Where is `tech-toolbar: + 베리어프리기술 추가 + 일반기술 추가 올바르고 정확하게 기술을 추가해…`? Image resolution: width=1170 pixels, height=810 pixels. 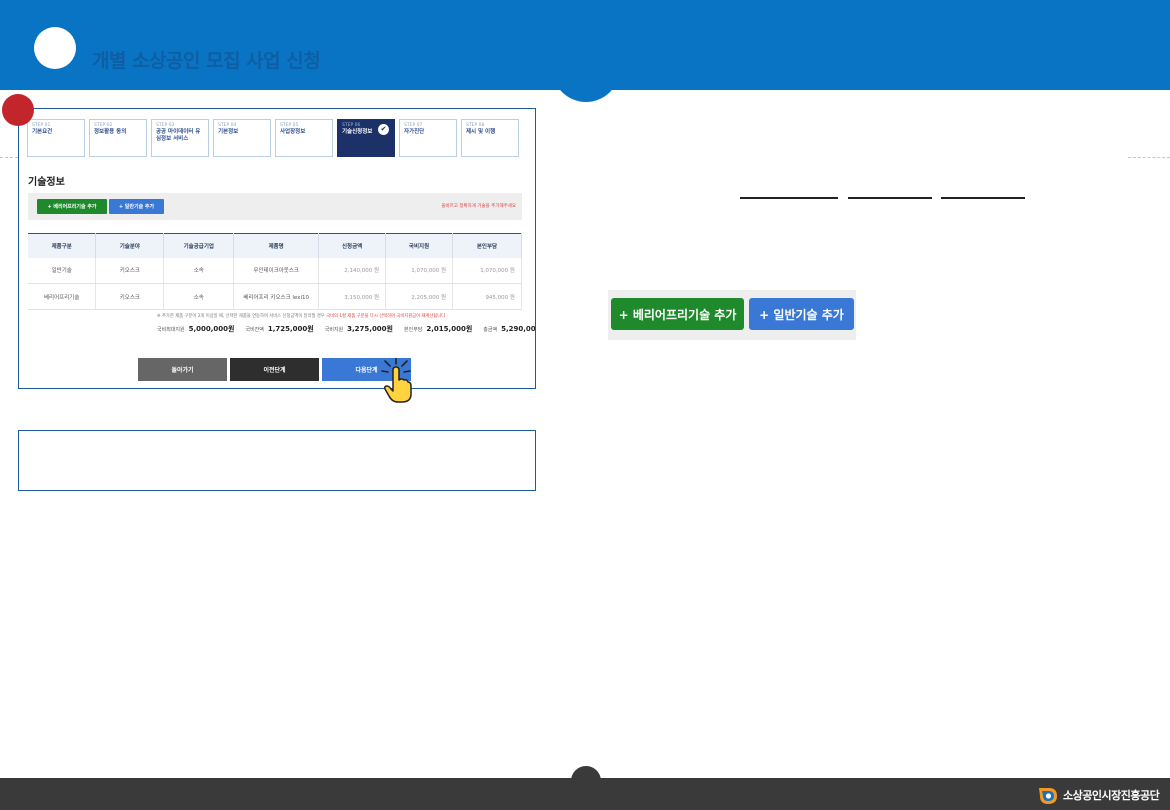
tech-toolbar: + 베리어프리기술 추가 + 일반기술 추가 올바르고 정확하게 기술을 추가해… is located at coordinates (275, 206).